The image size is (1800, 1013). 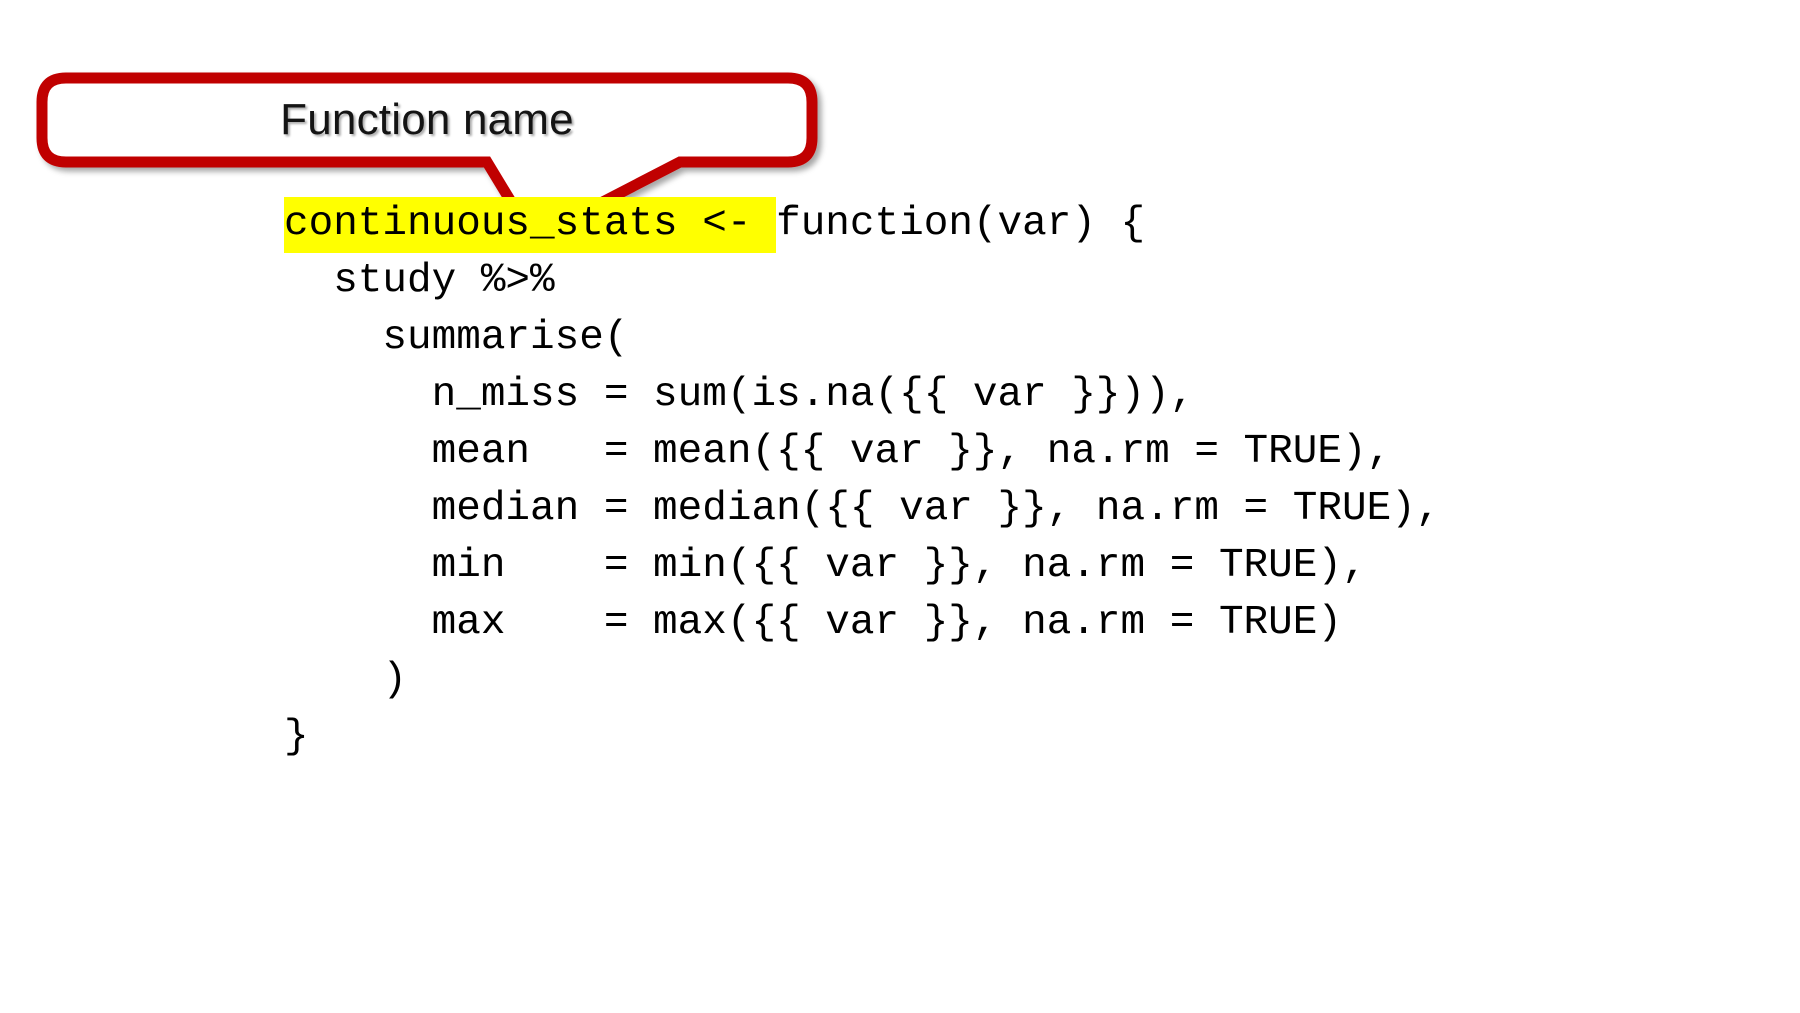 I want to click on code-line: continuous_stats <- function(var) {, so click(x=862, y=224).